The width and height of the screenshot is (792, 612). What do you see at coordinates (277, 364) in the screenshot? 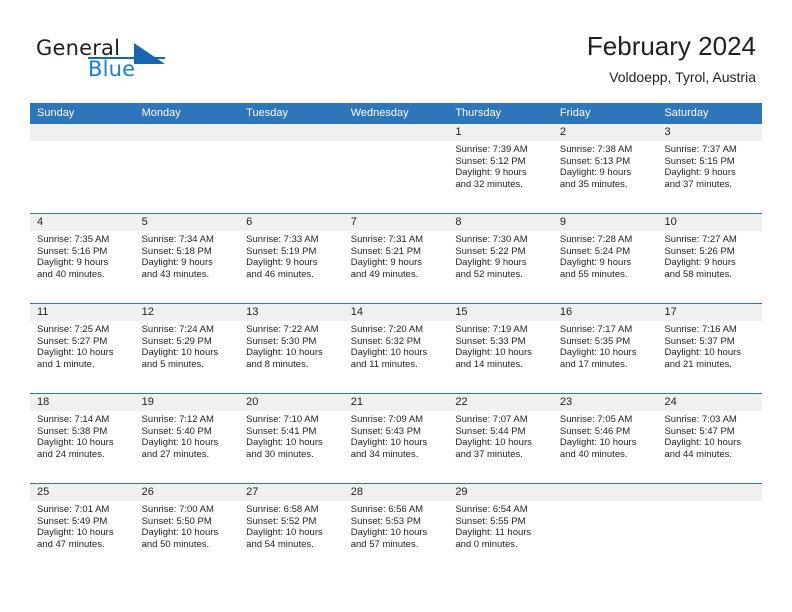
I see `daylight-duration-line2: and 8 minutes.` at bounding box center [277, 364].